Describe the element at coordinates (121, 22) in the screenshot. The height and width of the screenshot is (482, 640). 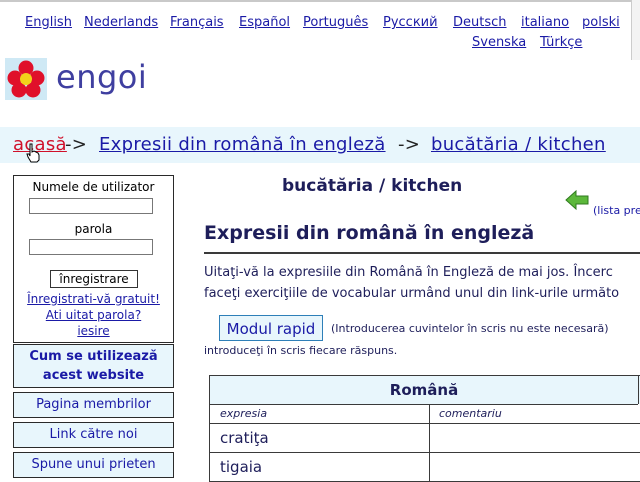
I see `lang-link-nederlands: Nederlands` at that location.